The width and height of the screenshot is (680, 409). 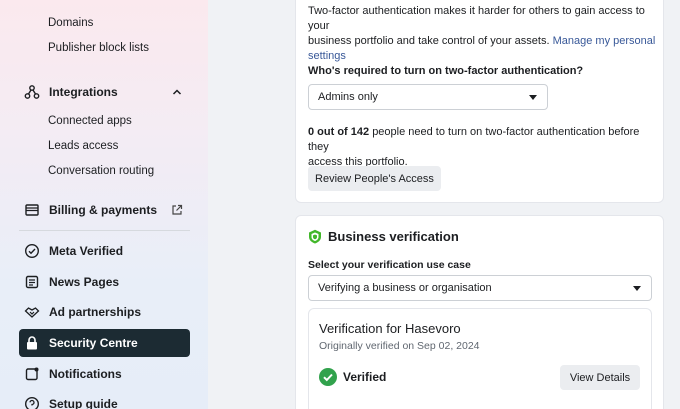 I want to click on two-factor-requirement-select: Admins only, so click(x=428, y=97).